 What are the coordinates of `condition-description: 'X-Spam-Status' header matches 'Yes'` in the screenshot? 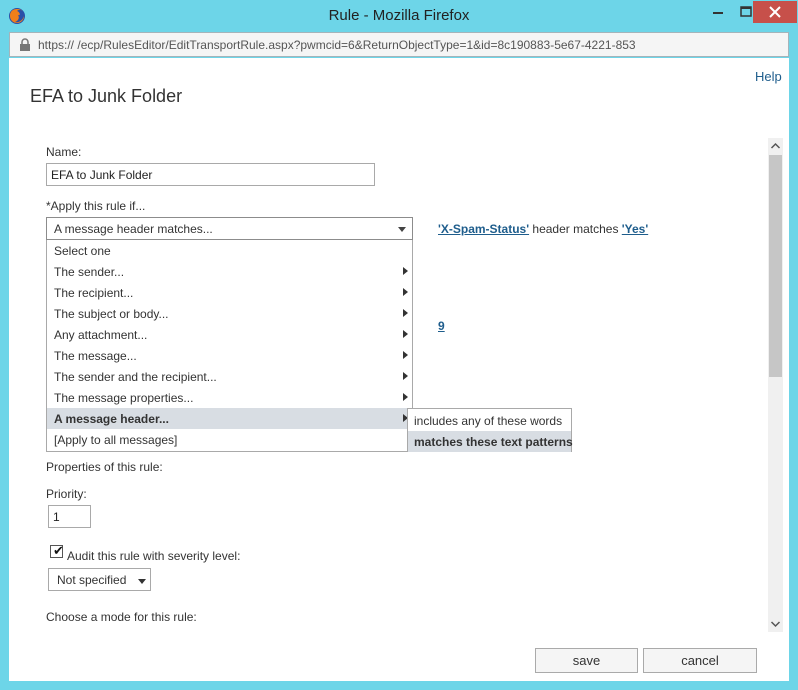 It's located at (543, 229).